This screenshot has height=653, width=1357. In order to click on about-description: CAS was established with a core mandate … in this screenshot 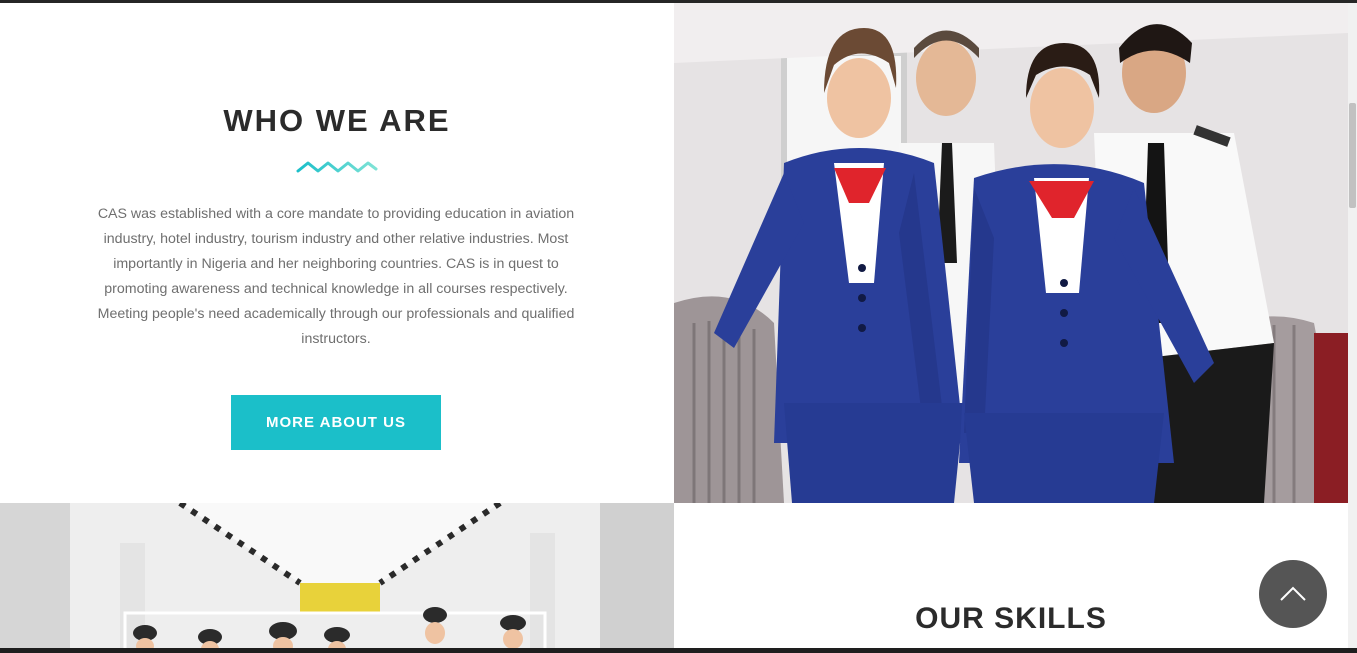, I will do `click(336, 276)`.